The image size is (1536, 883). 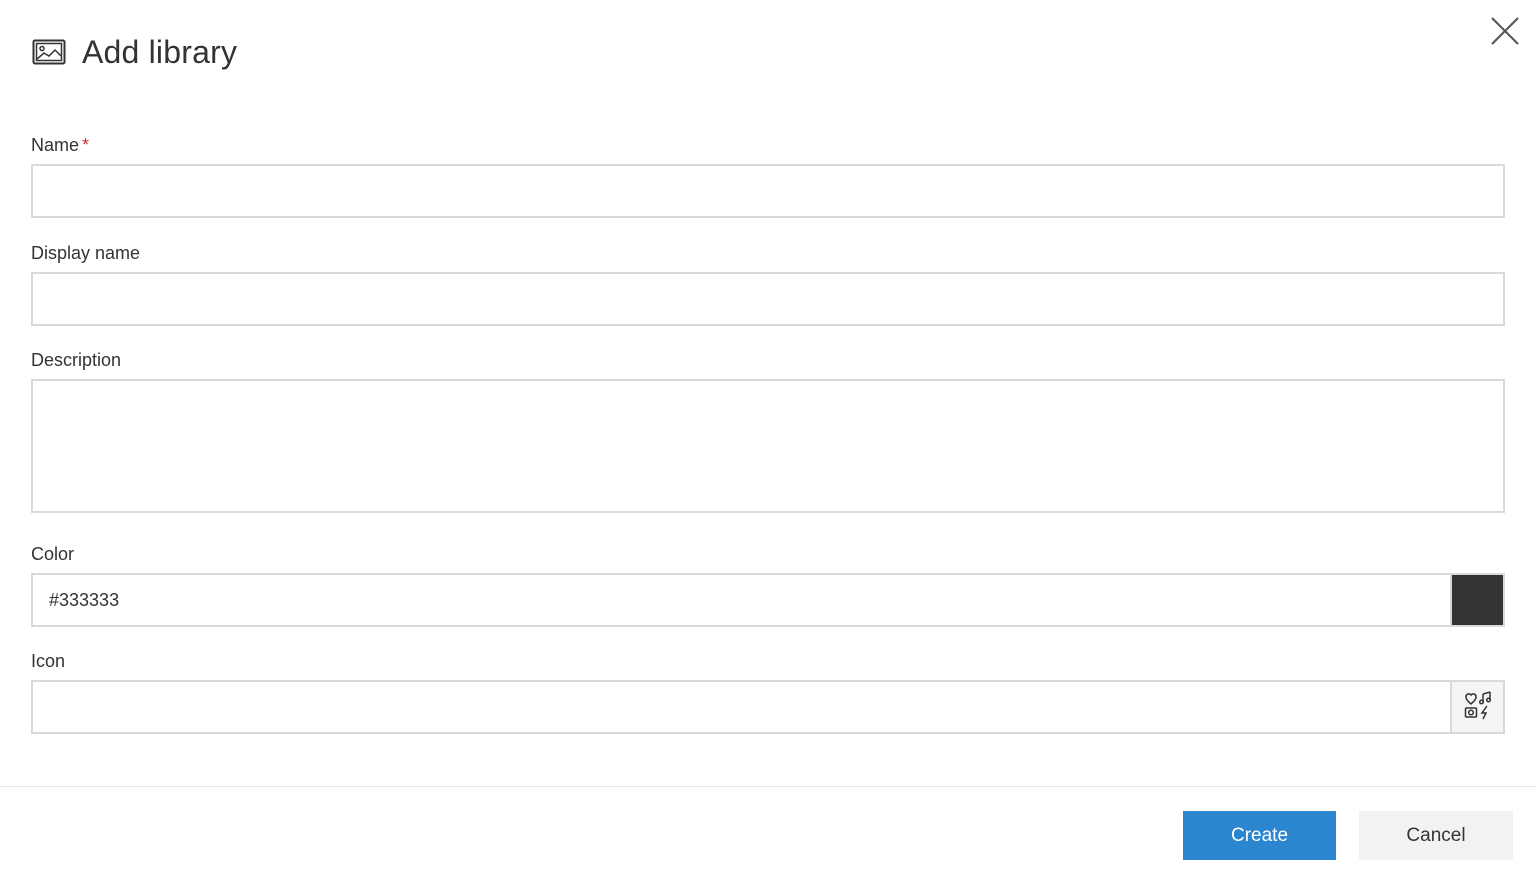 I want to click on close-icon, so click(x=1505, y=33).